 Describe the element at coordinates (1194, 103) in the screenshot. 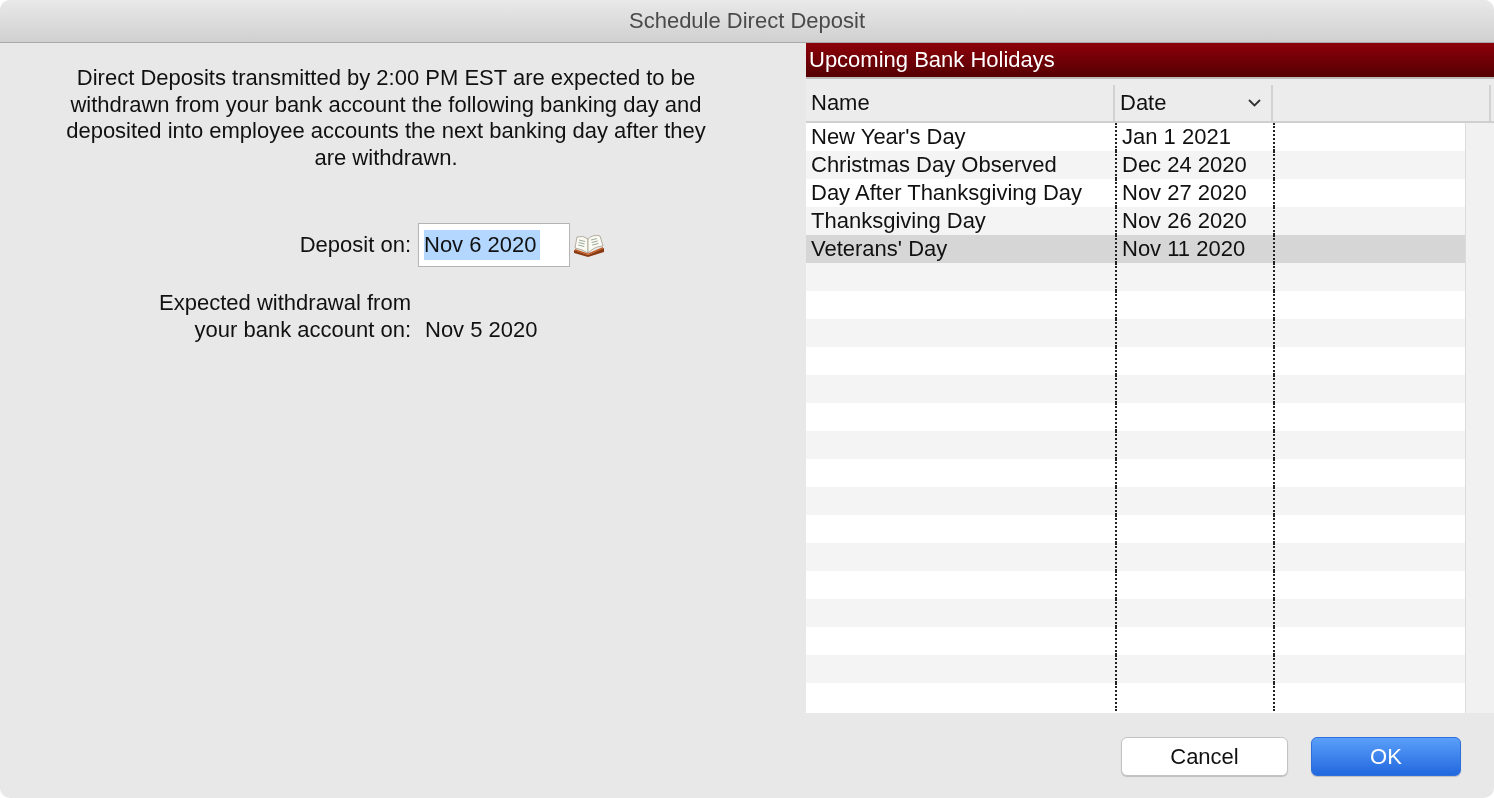

I see `column-header: Date` at that location.